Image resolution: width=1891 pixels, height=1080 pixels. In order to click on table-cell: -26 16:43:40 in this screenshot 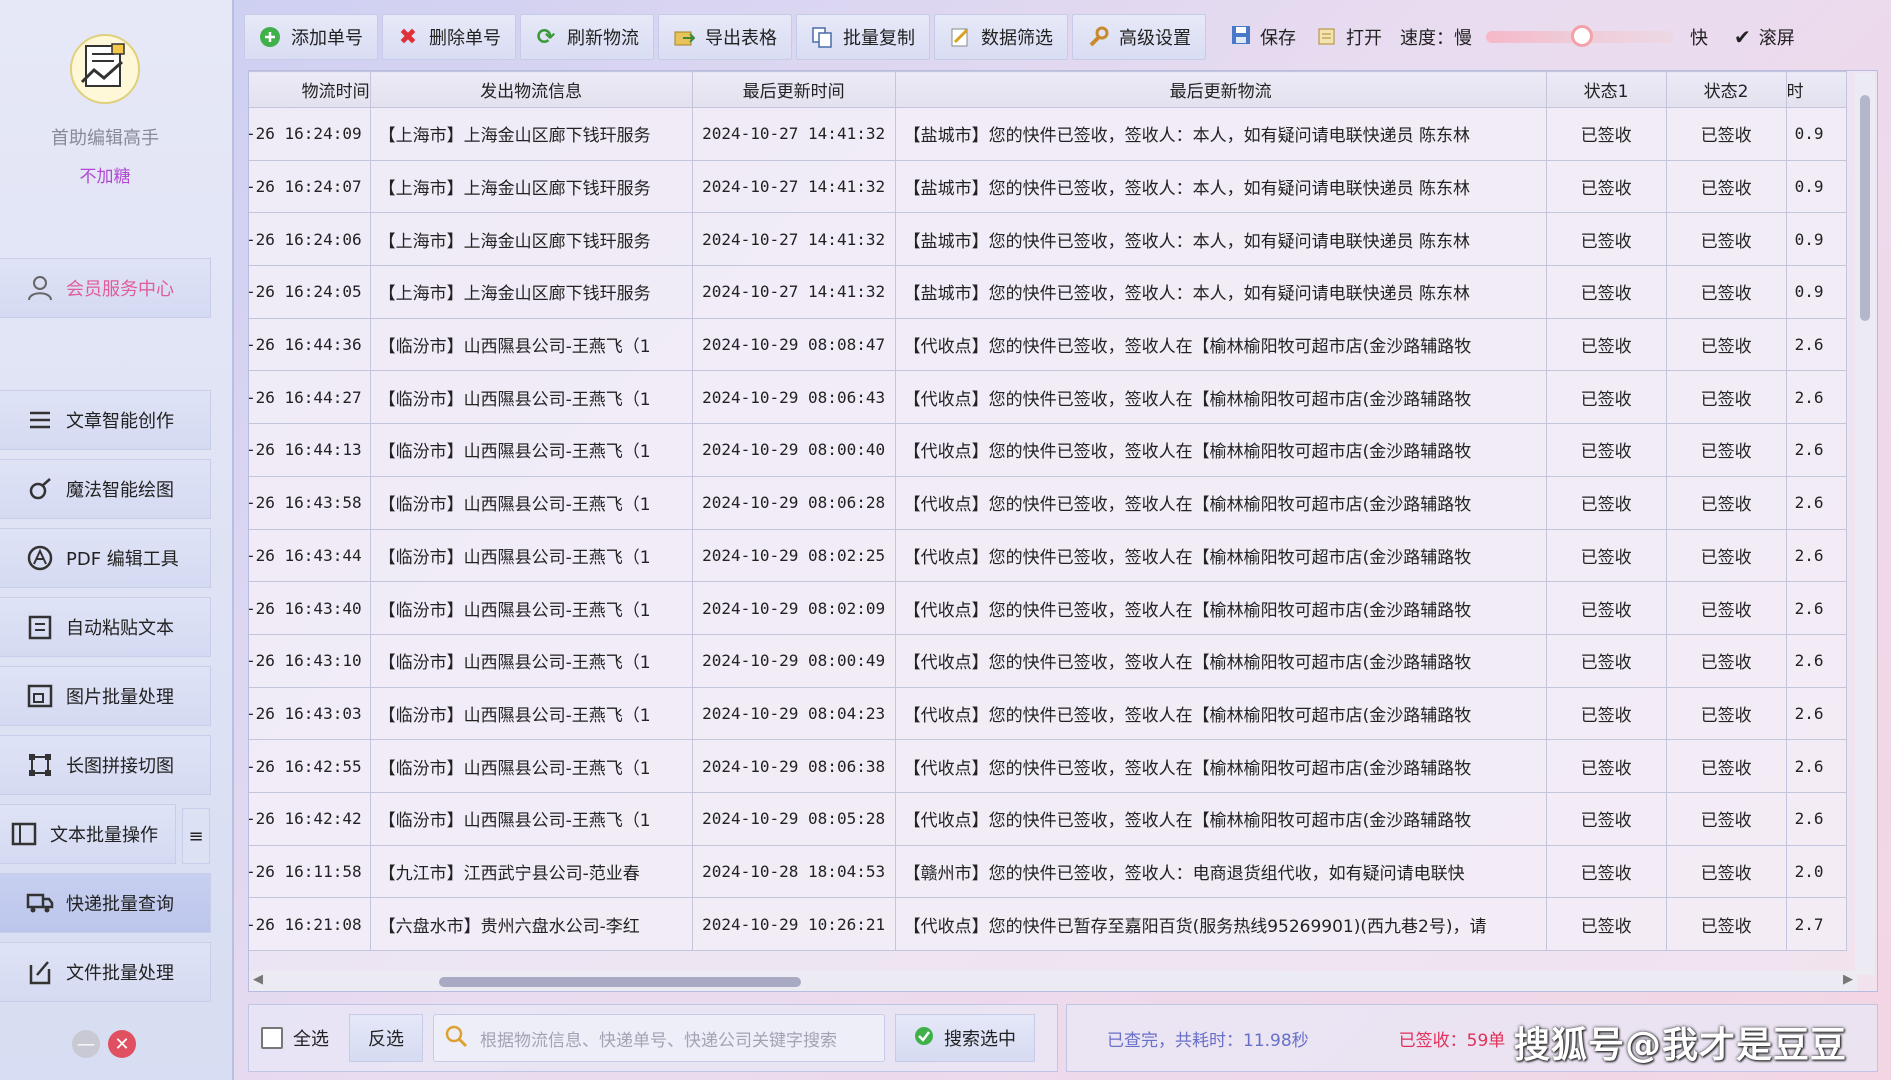, I will do `click(310, 608)`.